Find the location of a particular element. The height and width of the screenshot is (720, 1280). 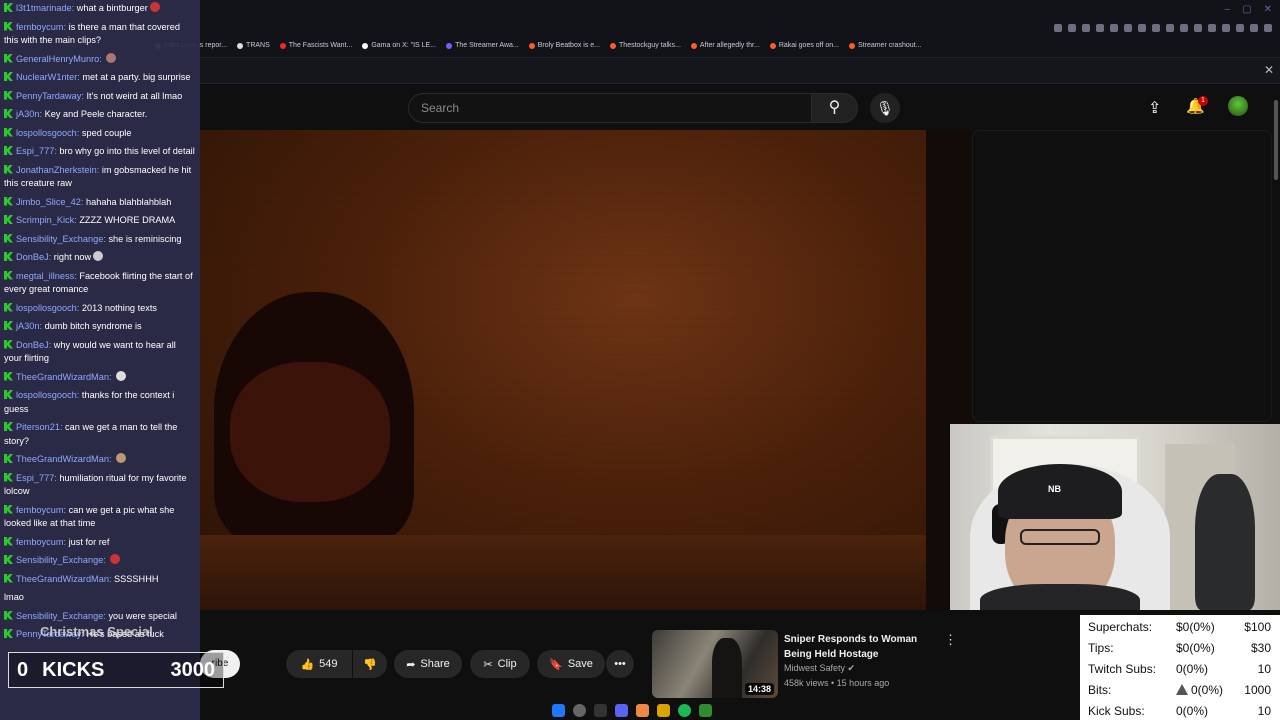

stat-row: Twitch Subs: 0(0%) 10 is located at coordinates (1180, 669).